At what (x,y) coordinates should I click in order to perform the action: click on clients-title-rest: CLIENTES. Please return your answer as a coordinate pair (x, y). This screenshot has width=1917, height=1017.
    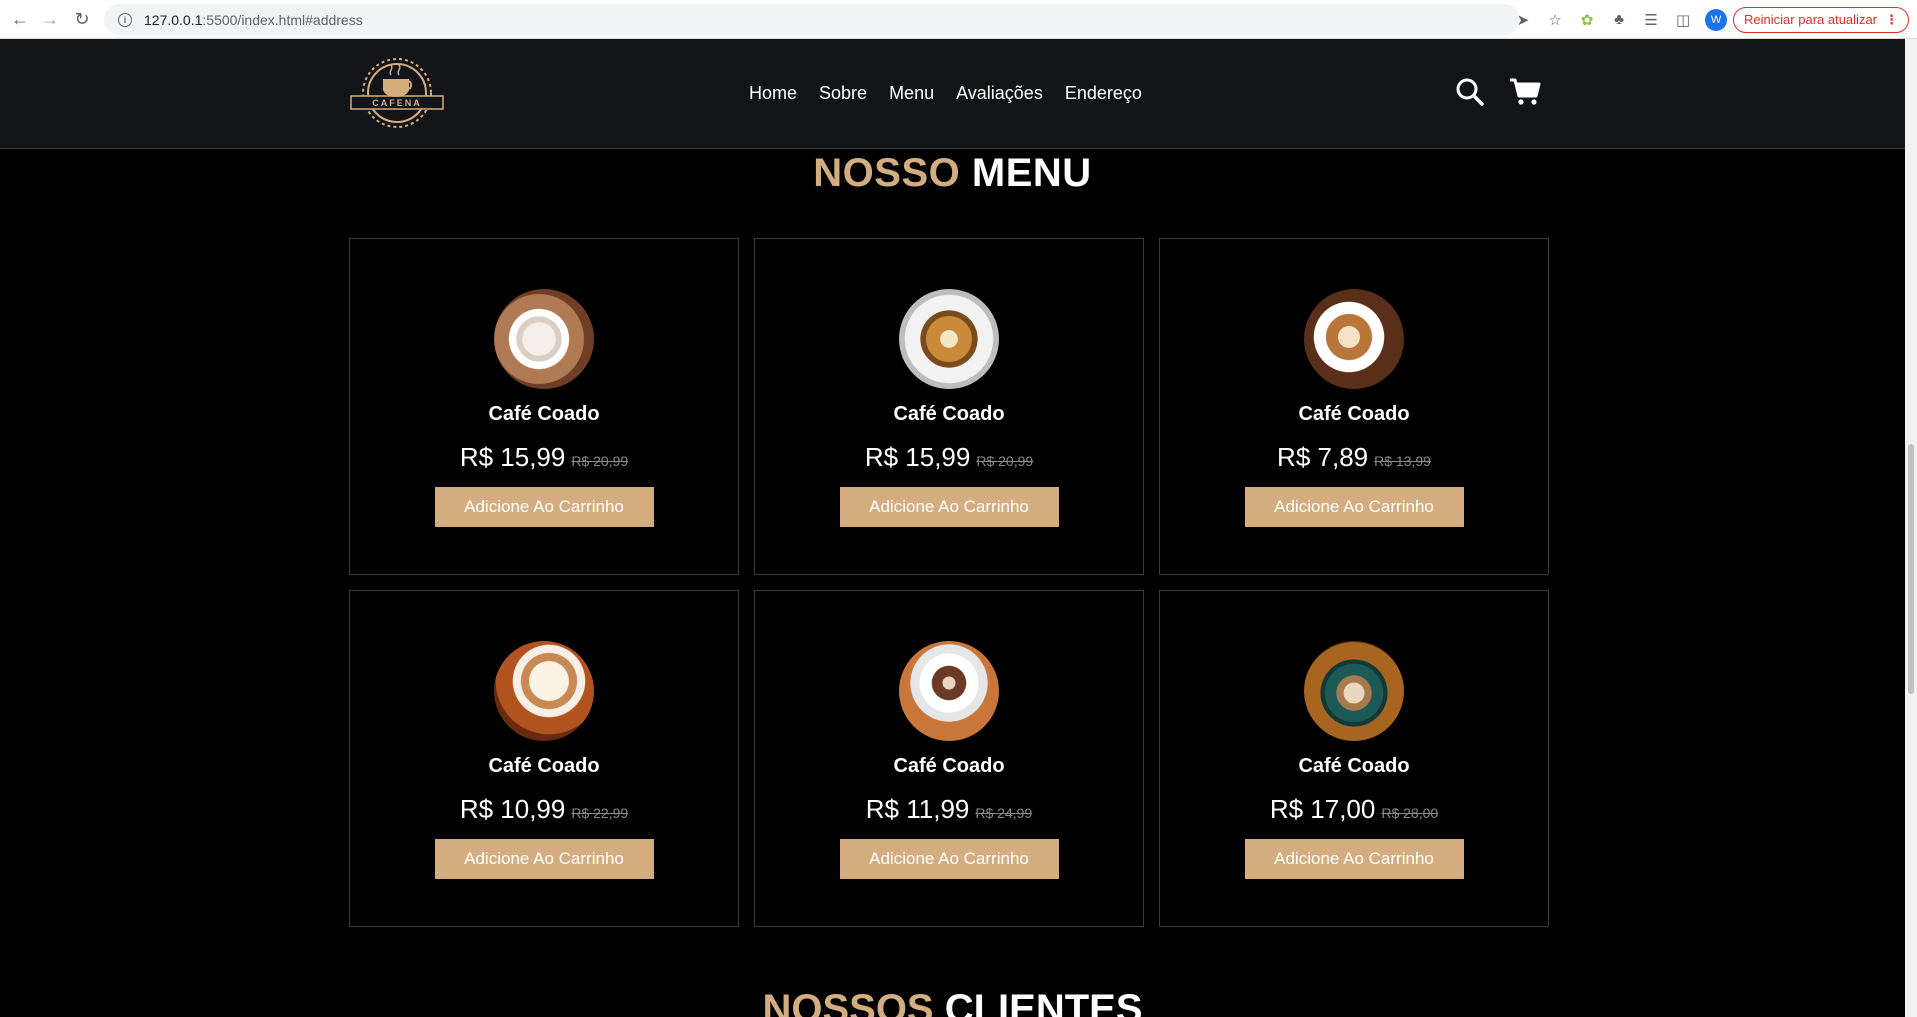
    Looking at the image, I should click on (1043, 1002).